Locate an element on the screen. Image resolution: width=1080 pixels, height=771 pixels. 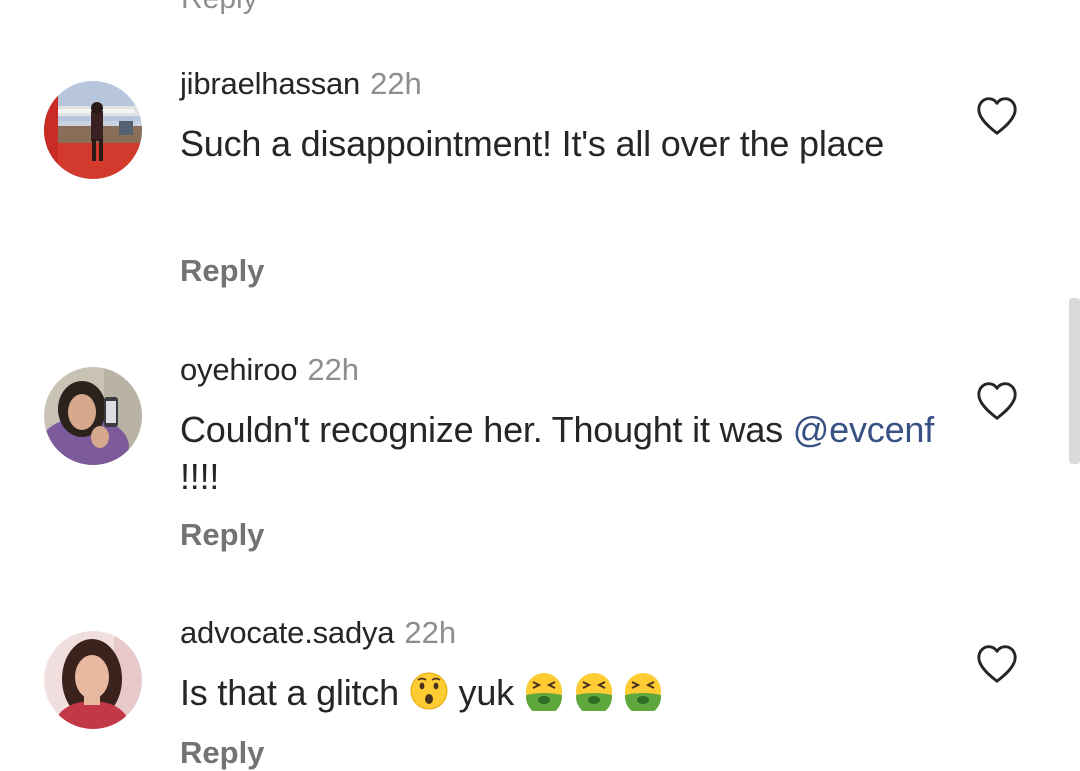
stage-performer-photo is located at coordinates (93, 130).